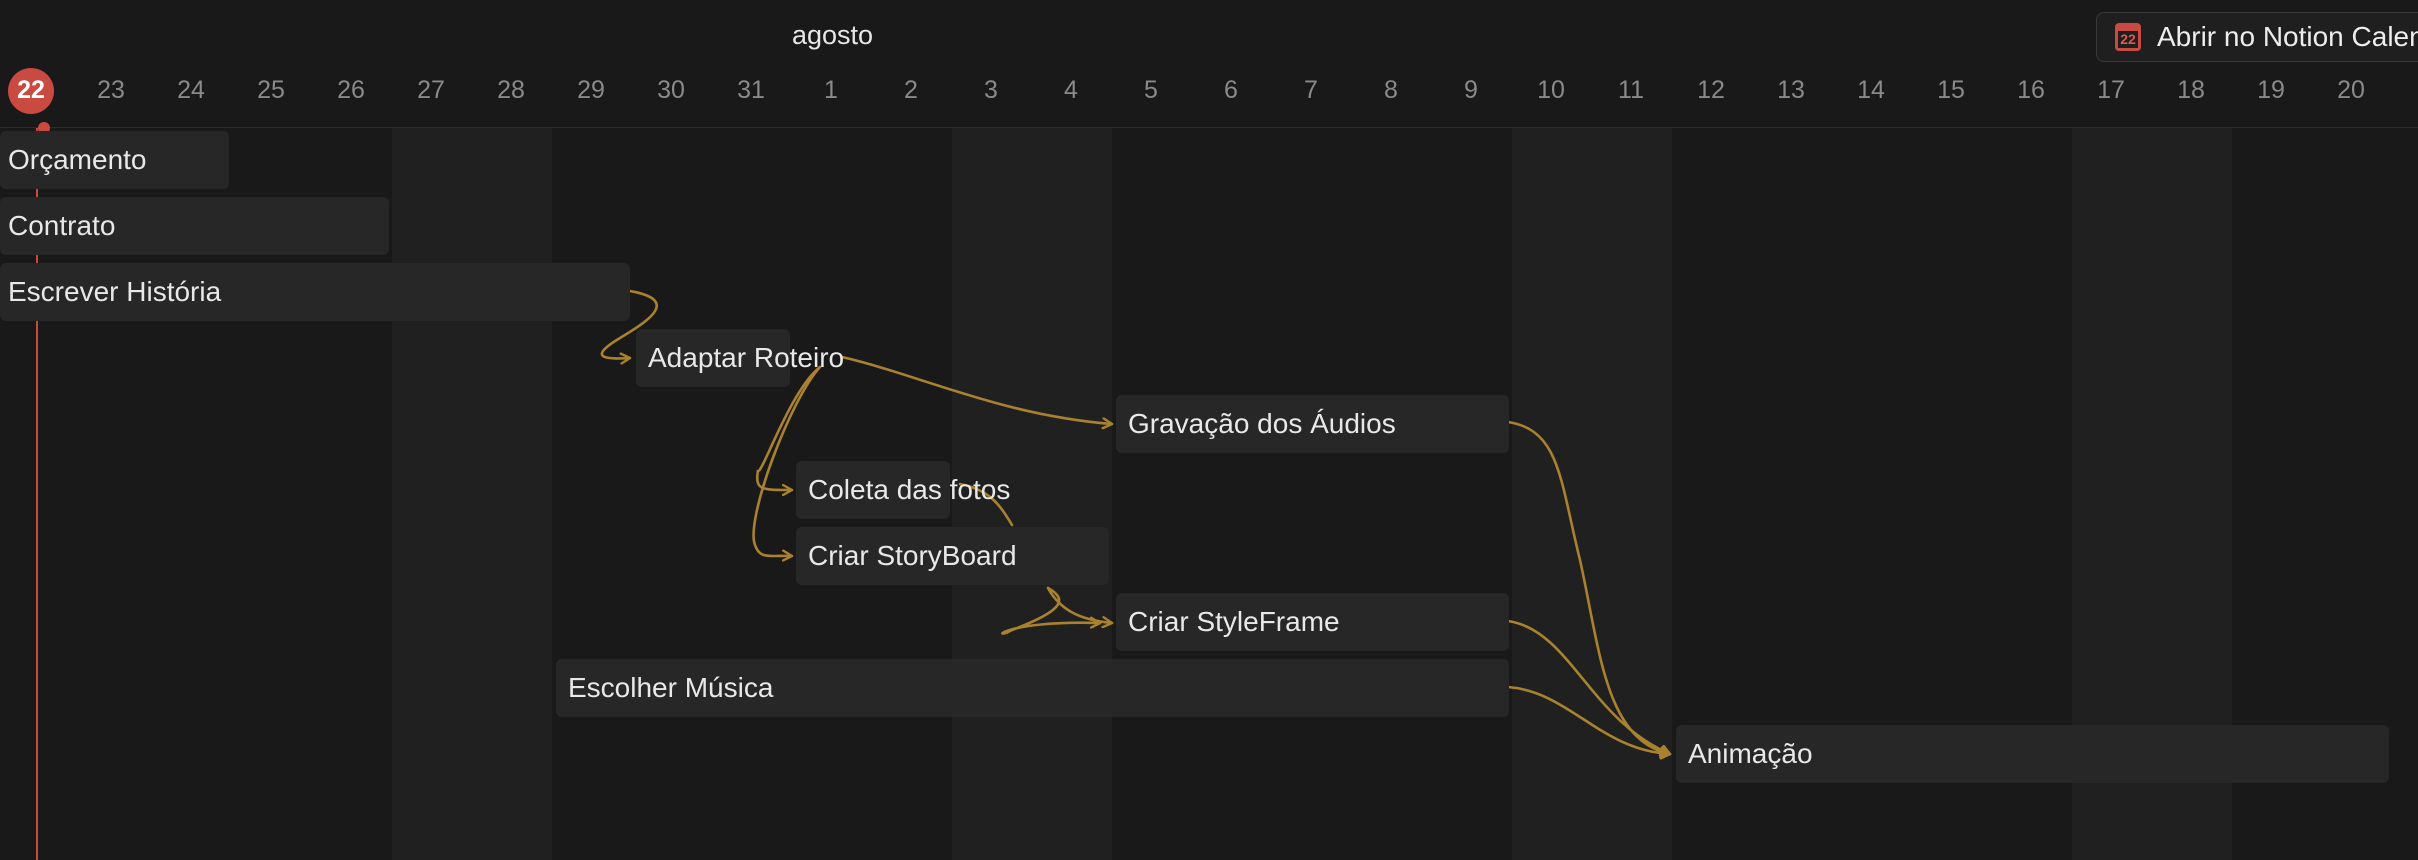  I want to click on task-bar-adaptar-roteiro: Adaptar Roteiro, so click(740, 358).